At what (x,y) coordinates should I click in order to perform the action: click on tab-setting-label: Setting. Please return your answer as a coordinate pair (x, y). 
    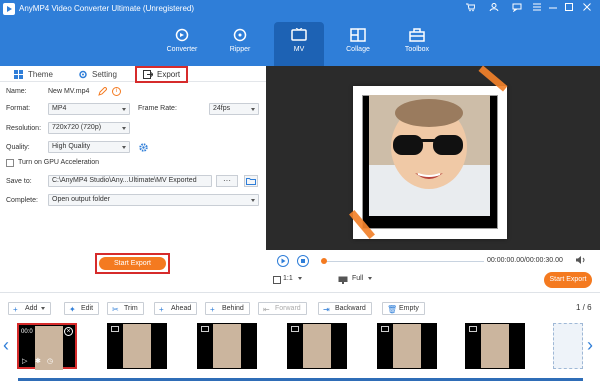
    Looking at the image, I should click on (104, 74).